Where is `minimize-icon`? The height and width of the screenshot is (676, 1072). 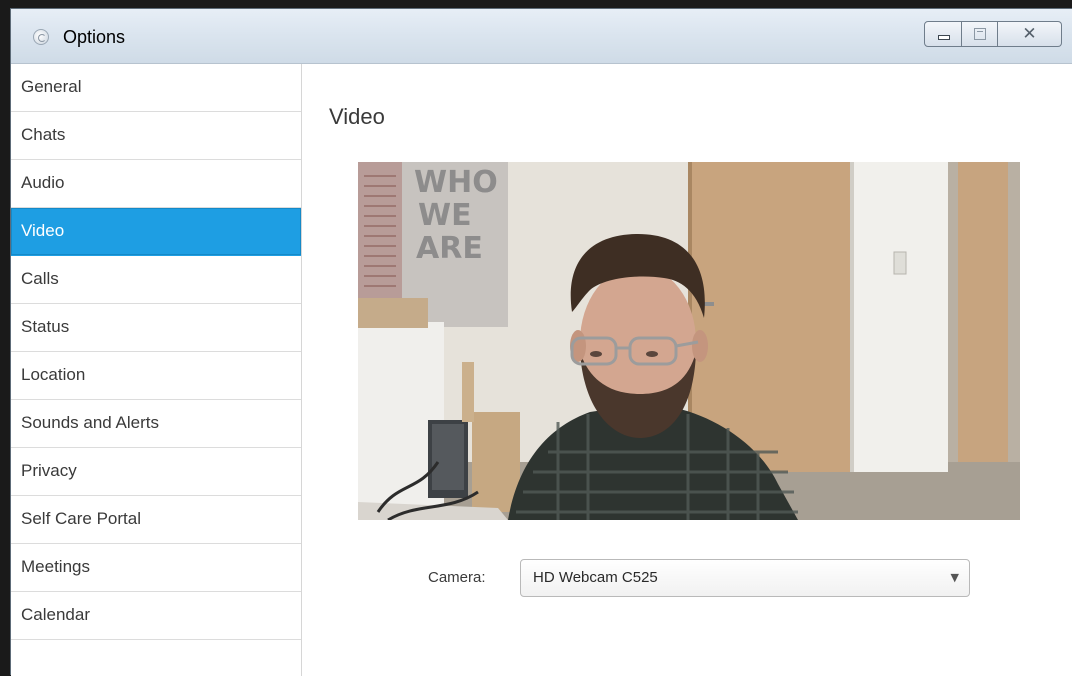
minimize-icon is located at coordinates (944, 37).